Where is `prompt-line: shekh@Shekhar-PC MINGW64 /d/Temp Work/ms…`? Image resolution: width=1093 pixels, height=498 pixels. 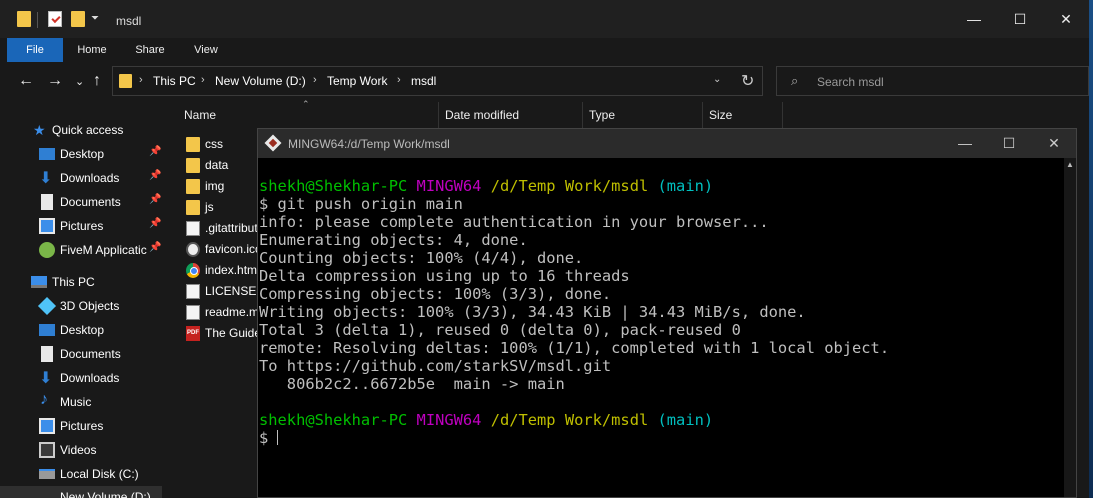 prompt-line: shekh@Shekhar-PC MINGW64 /d/Temp Work/ms… is located at coordinates (486, 420).